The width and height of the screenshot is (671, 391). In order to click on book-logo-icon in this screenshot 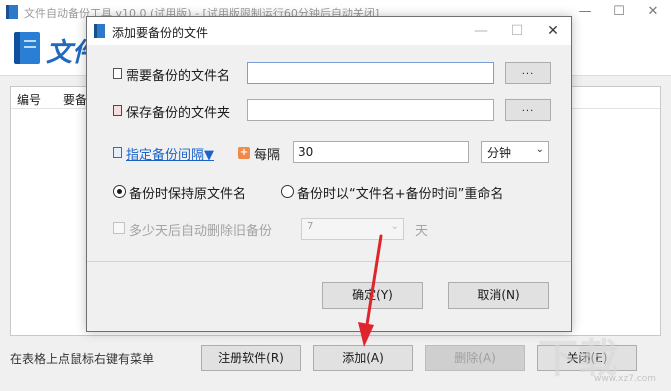, I will do `click(27, 48)`.